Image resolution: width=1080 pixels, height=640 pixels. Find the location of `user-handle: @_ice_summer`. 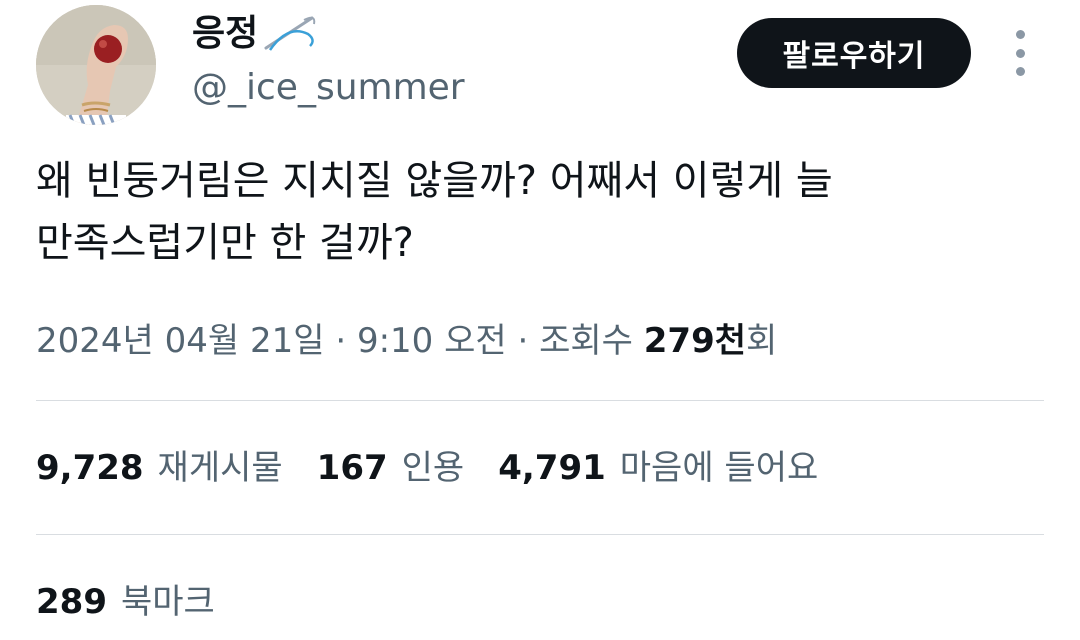

user-handle: @_ice_summer is located at coordinates (328, 88).